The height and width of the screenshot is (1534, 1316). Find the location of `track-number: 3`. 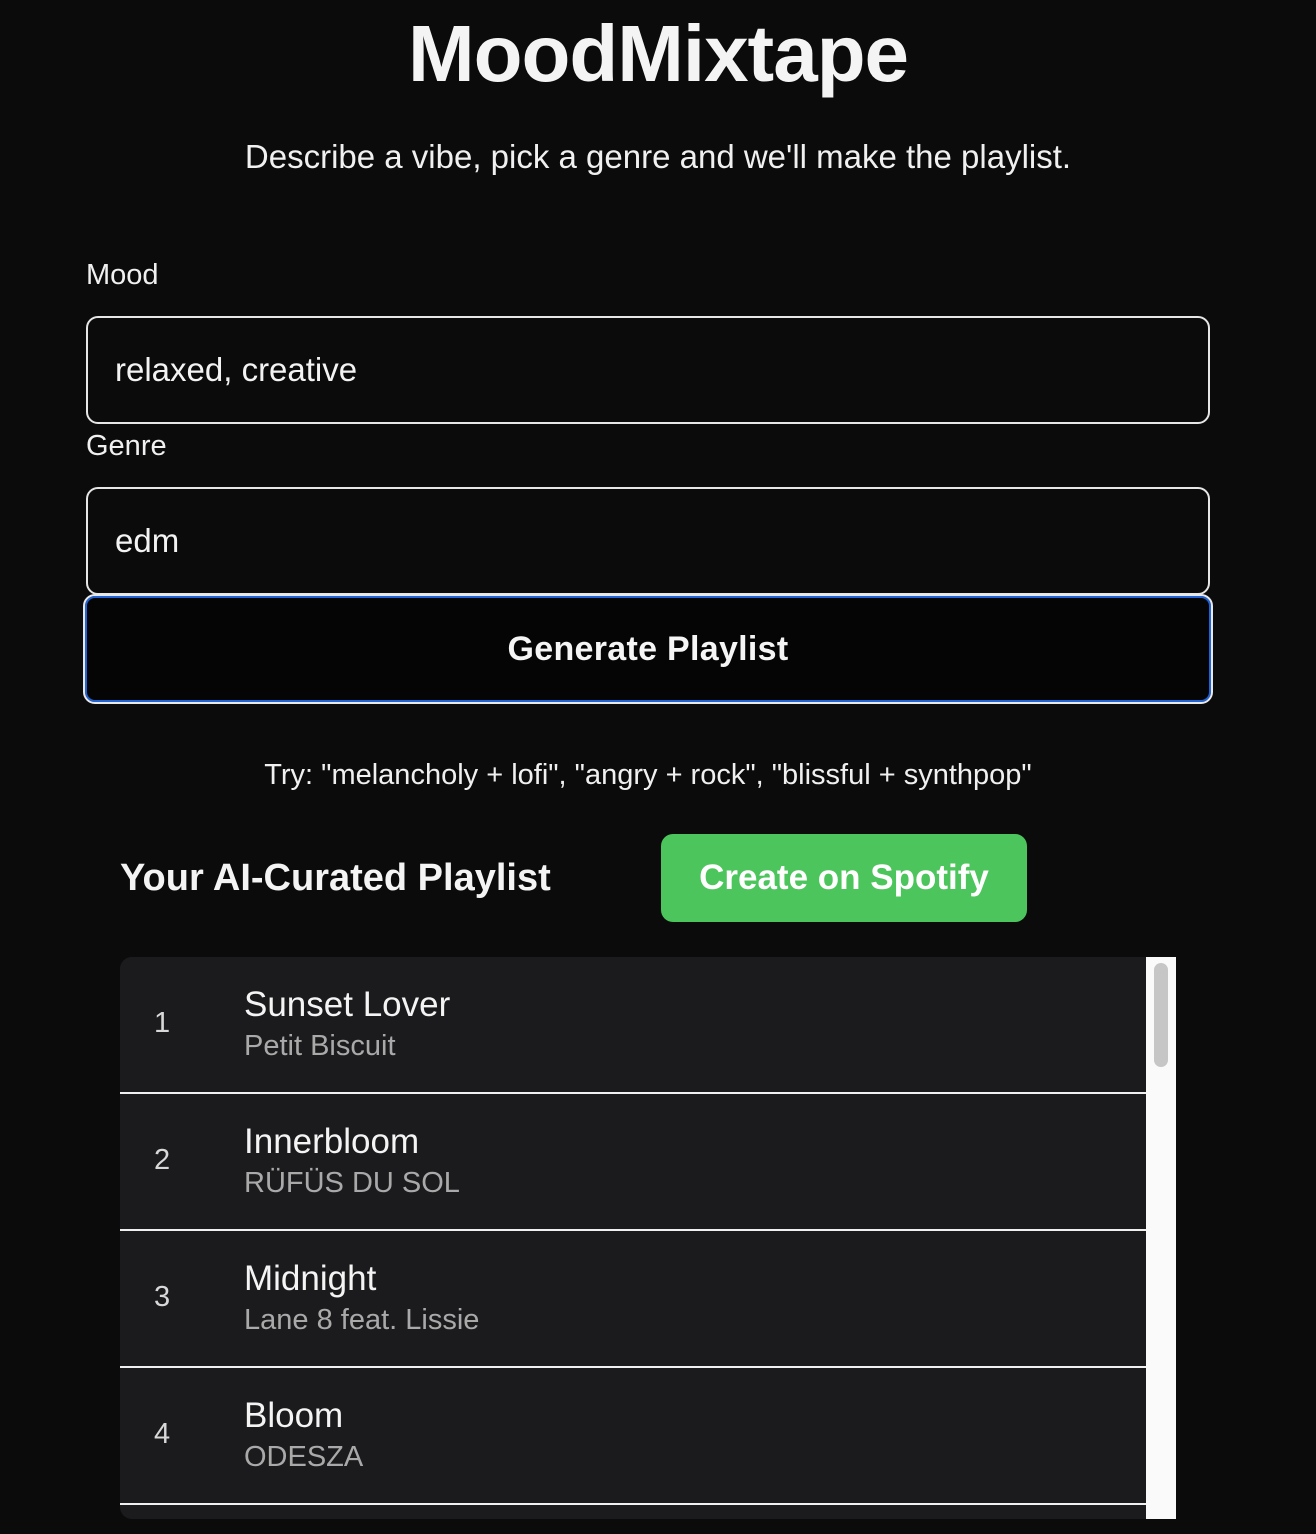

track-number: 3 is located at coordinates (162, 1297).